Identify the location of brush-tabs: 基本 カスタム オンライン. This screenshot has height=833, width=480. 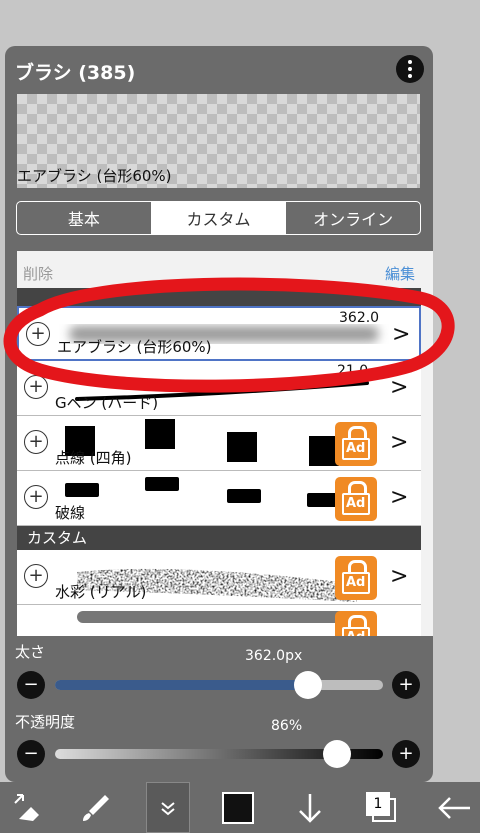
(218, 218).